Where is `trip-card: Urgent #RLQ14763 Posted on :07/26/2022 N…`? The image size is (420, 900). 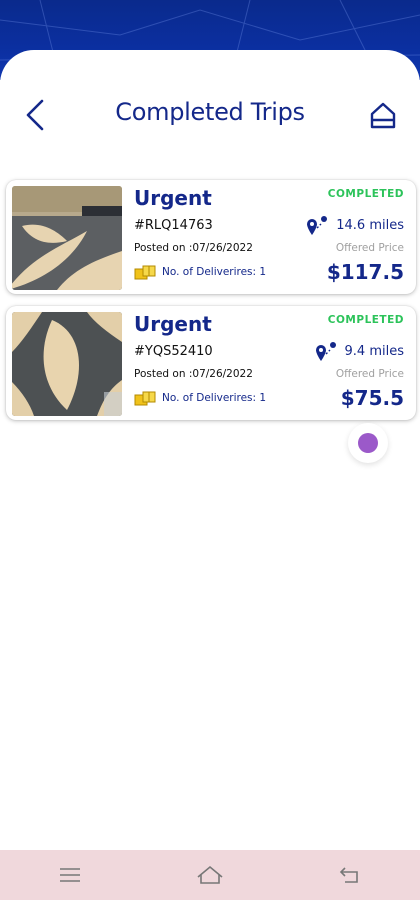
trip-card: Urgent #RLQ14763 Posted on :07/26/2022 N… is located at coordinates (211, 237).